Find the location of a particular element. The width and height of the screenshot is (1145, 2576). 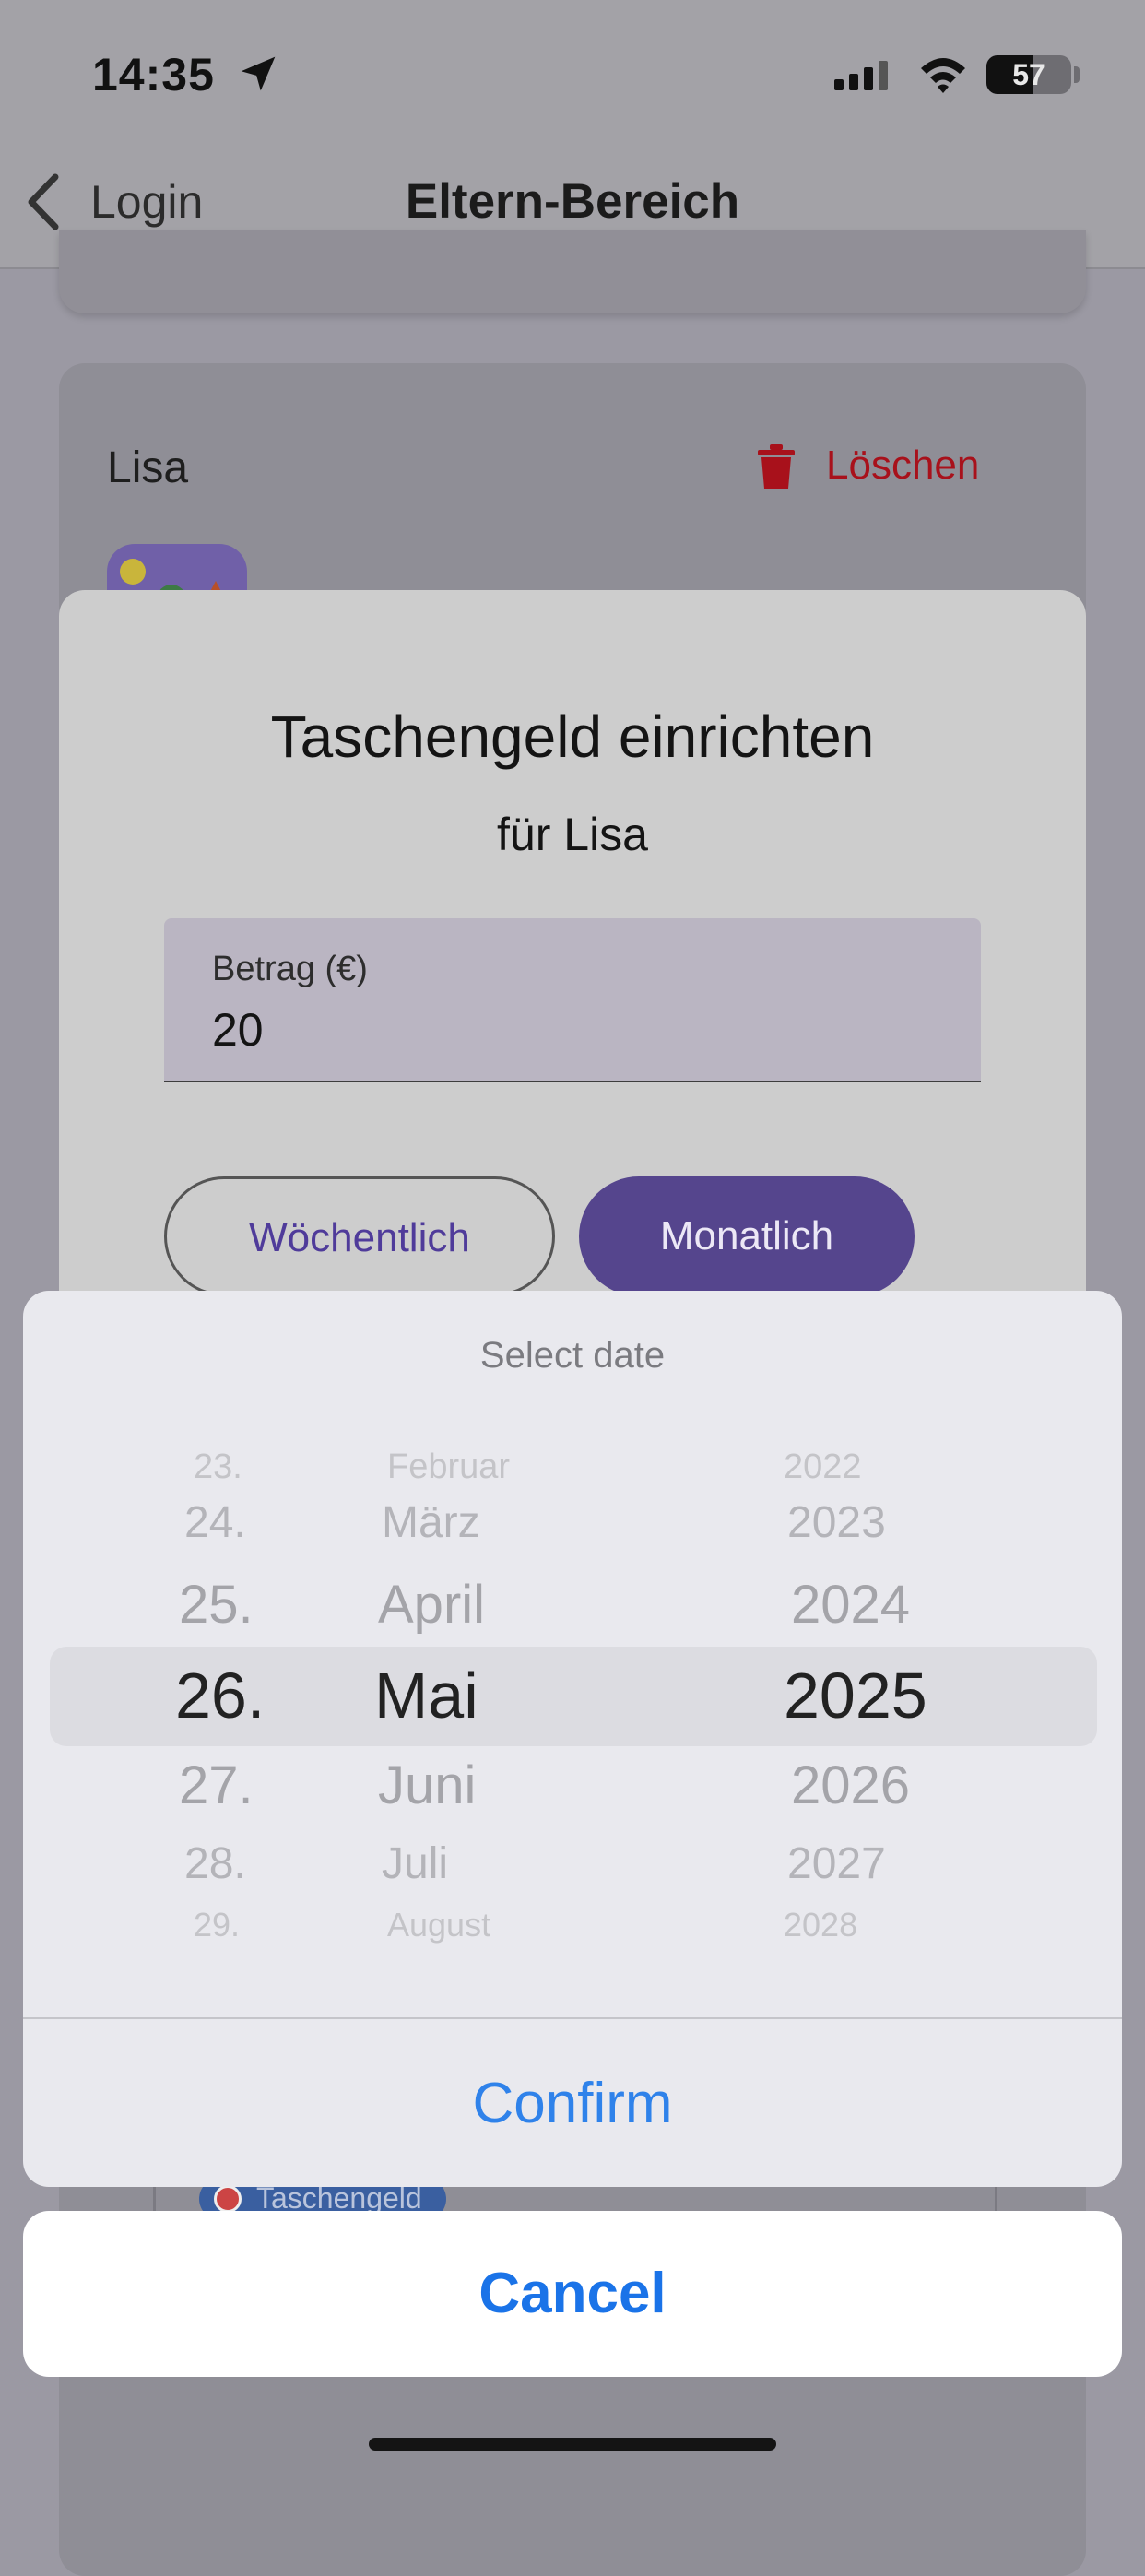

cancel-button: Cancel is located at coordinates (572, 2293).